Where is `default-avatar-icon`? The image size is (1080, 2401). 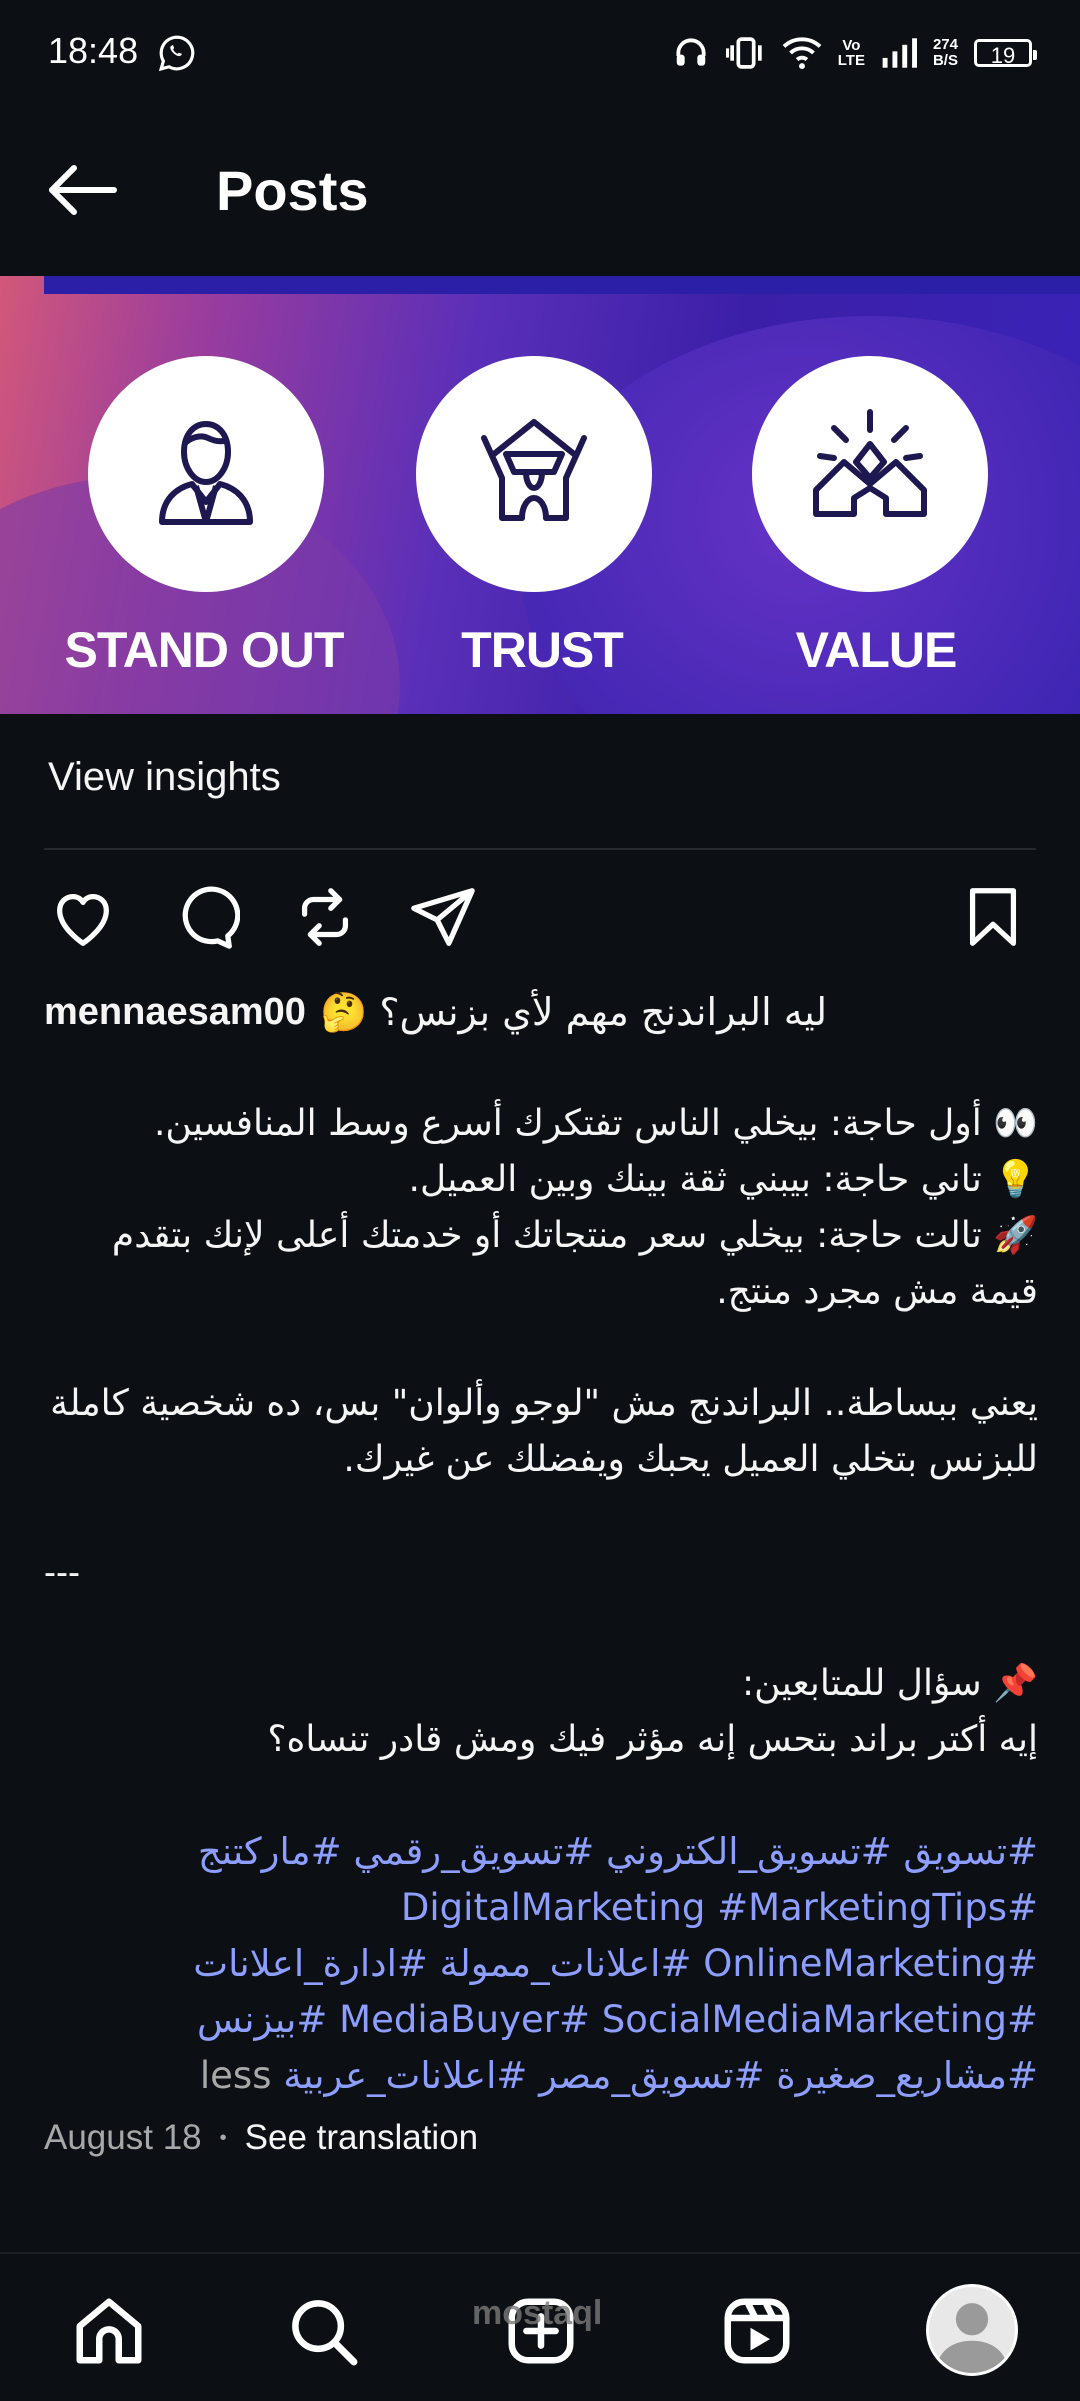
default-avatar-icon is located at coordinates (972, 2338).